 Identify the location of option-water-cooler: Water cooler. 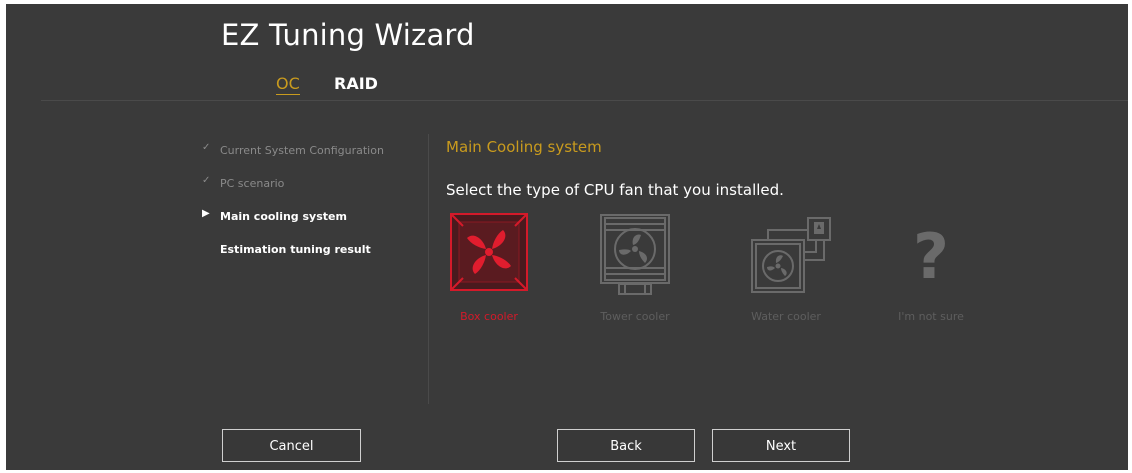
(786, 269).